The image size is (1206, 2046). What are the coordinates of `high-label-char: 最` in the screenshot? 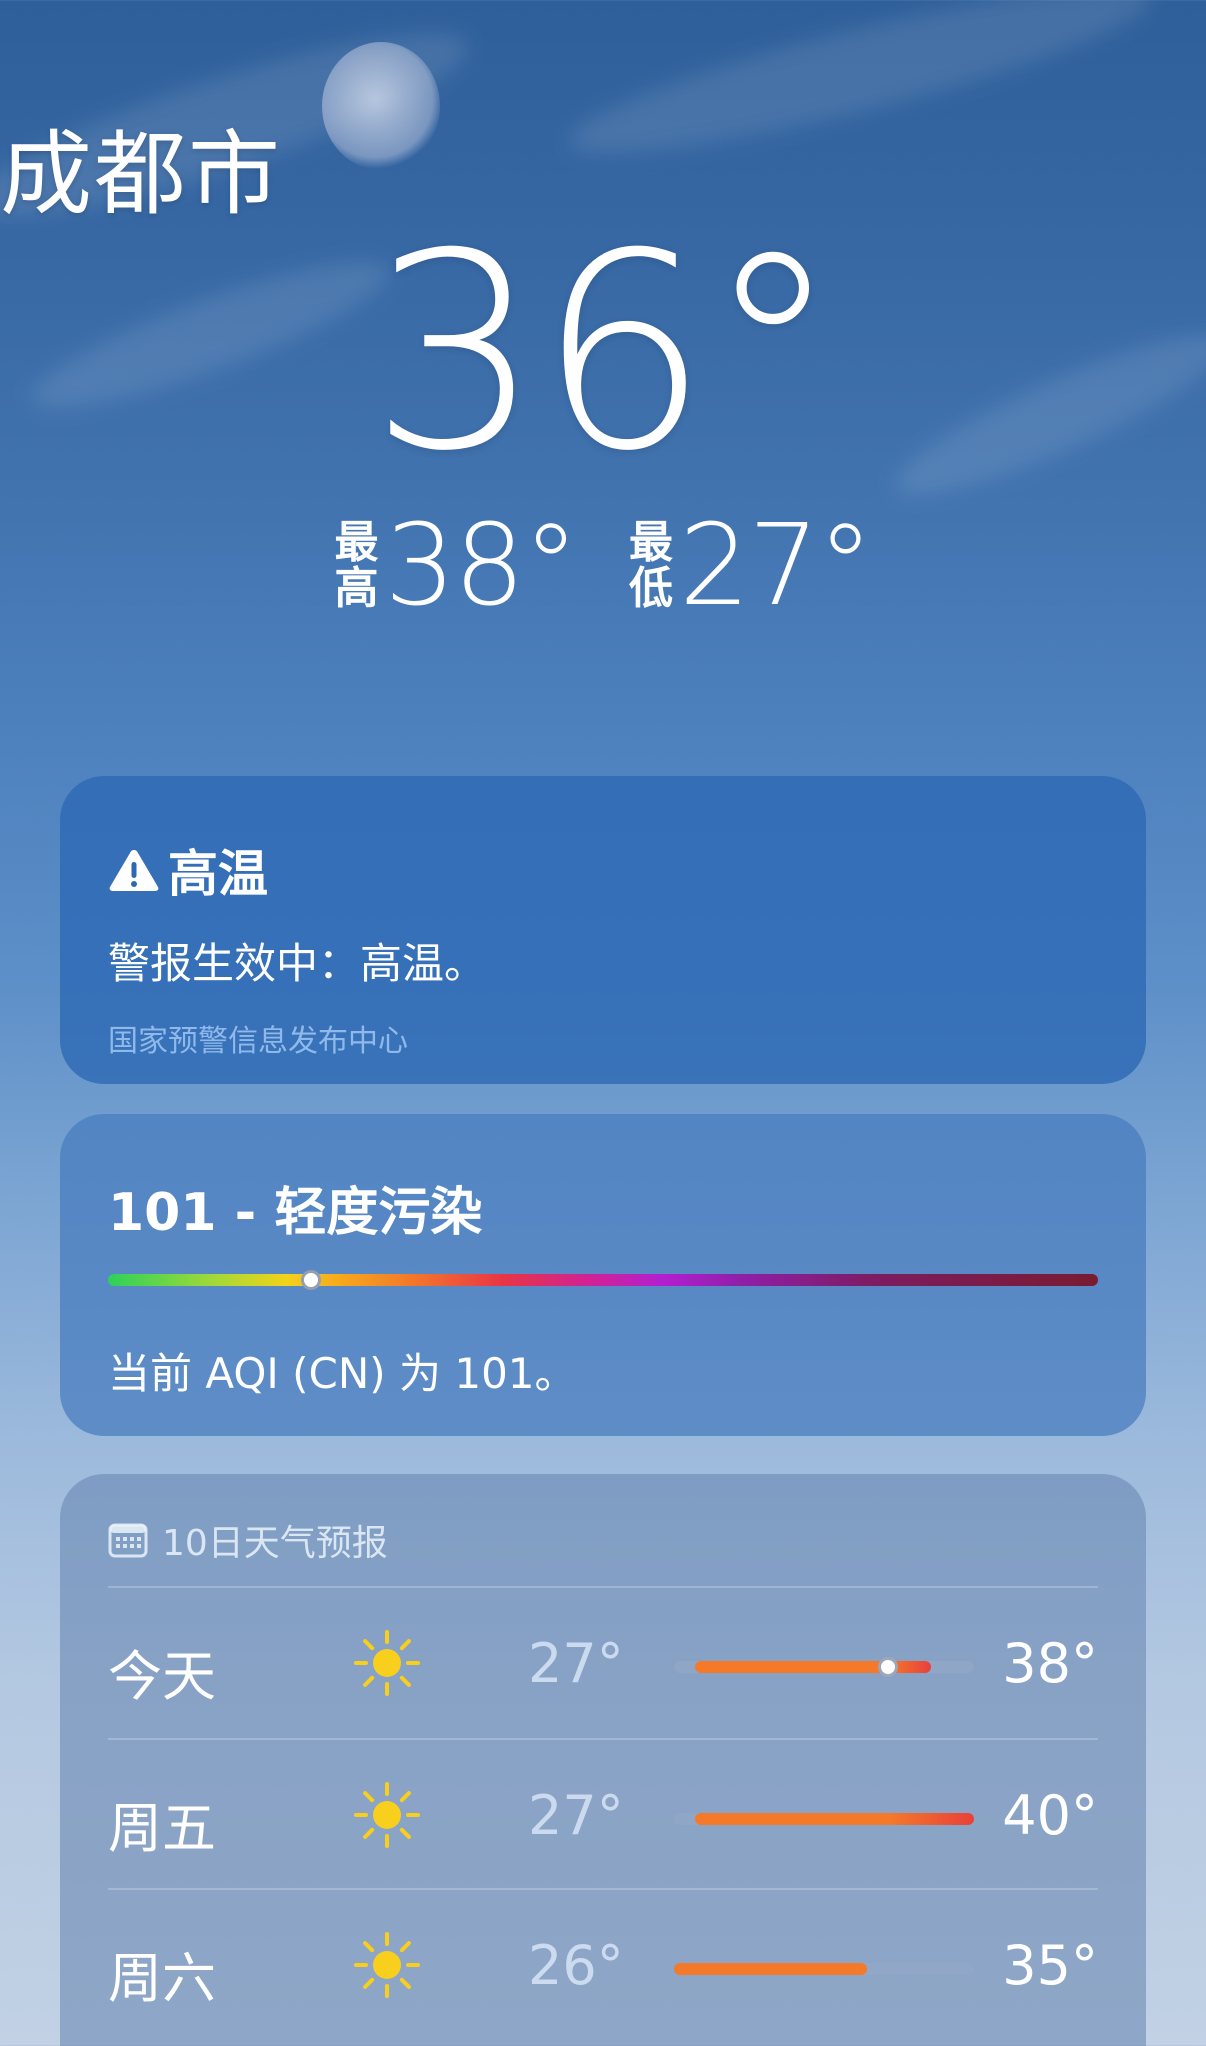 It's located at (356, 542).